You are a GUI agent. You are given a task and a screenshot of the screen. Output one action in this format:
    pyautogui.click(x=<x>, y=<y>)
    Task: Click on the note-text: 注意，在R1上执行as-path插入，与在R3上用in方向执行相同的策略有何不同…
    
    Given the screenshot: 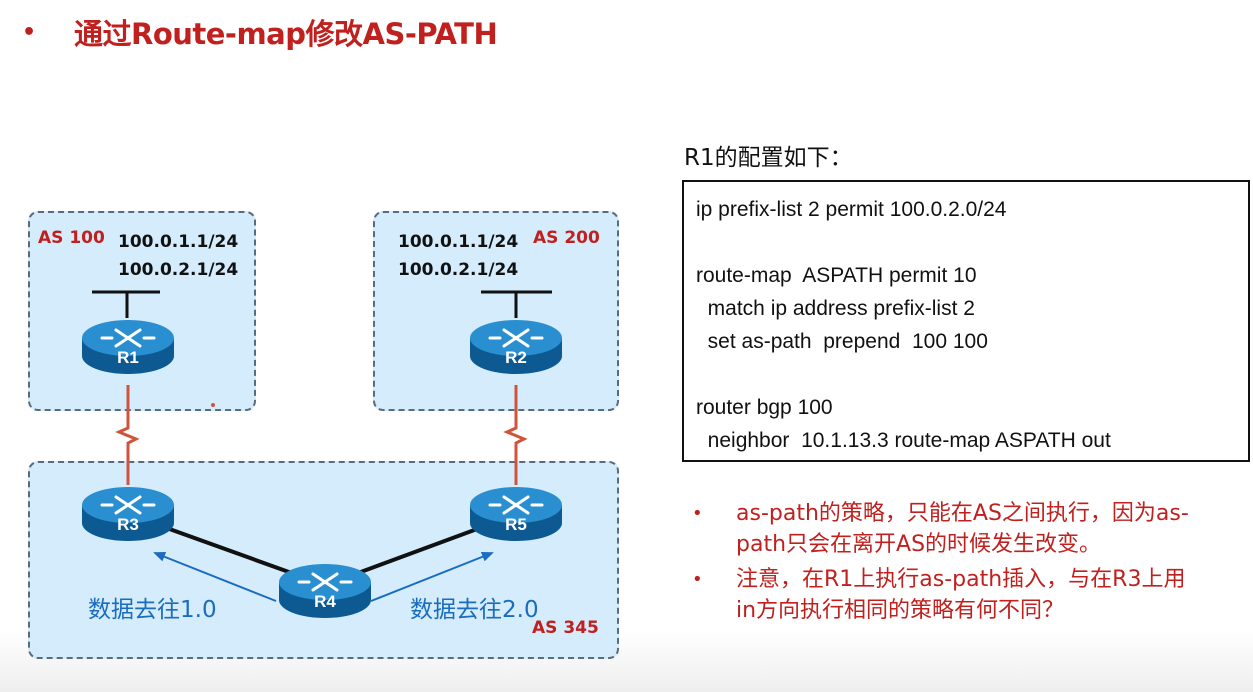 What is the action you would take?
    pyautogui.click(x=961, y=595)
    